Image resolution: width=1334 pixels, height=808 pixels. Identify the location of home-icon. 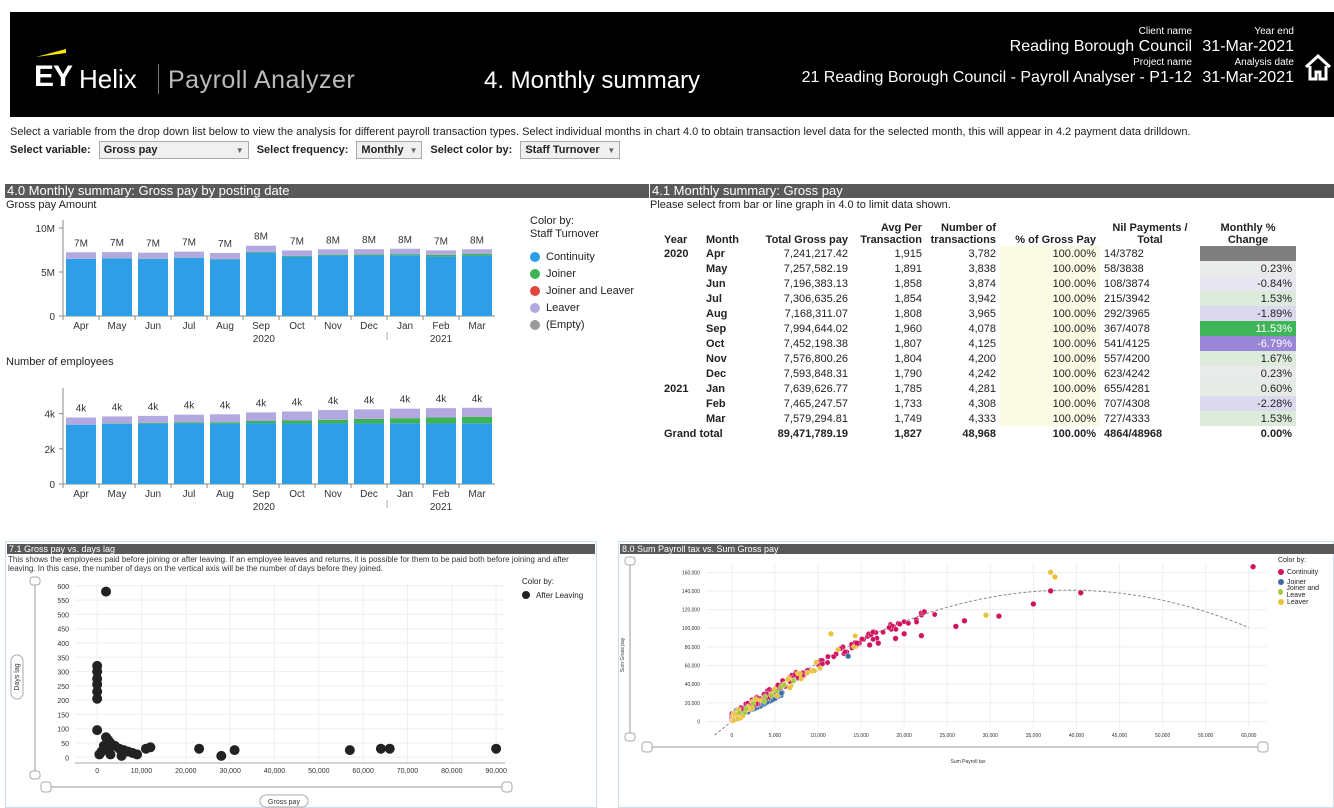
(1318, 67).